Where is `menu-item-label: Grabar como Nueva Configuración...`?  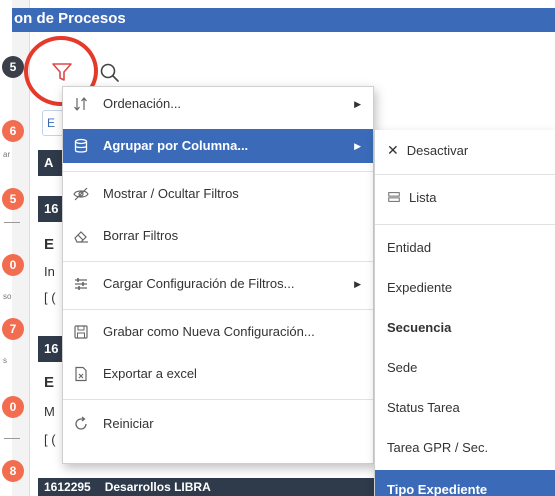 menu-item-label: Grabar como Nueva Configuración... is located at coordinates (209, 331).